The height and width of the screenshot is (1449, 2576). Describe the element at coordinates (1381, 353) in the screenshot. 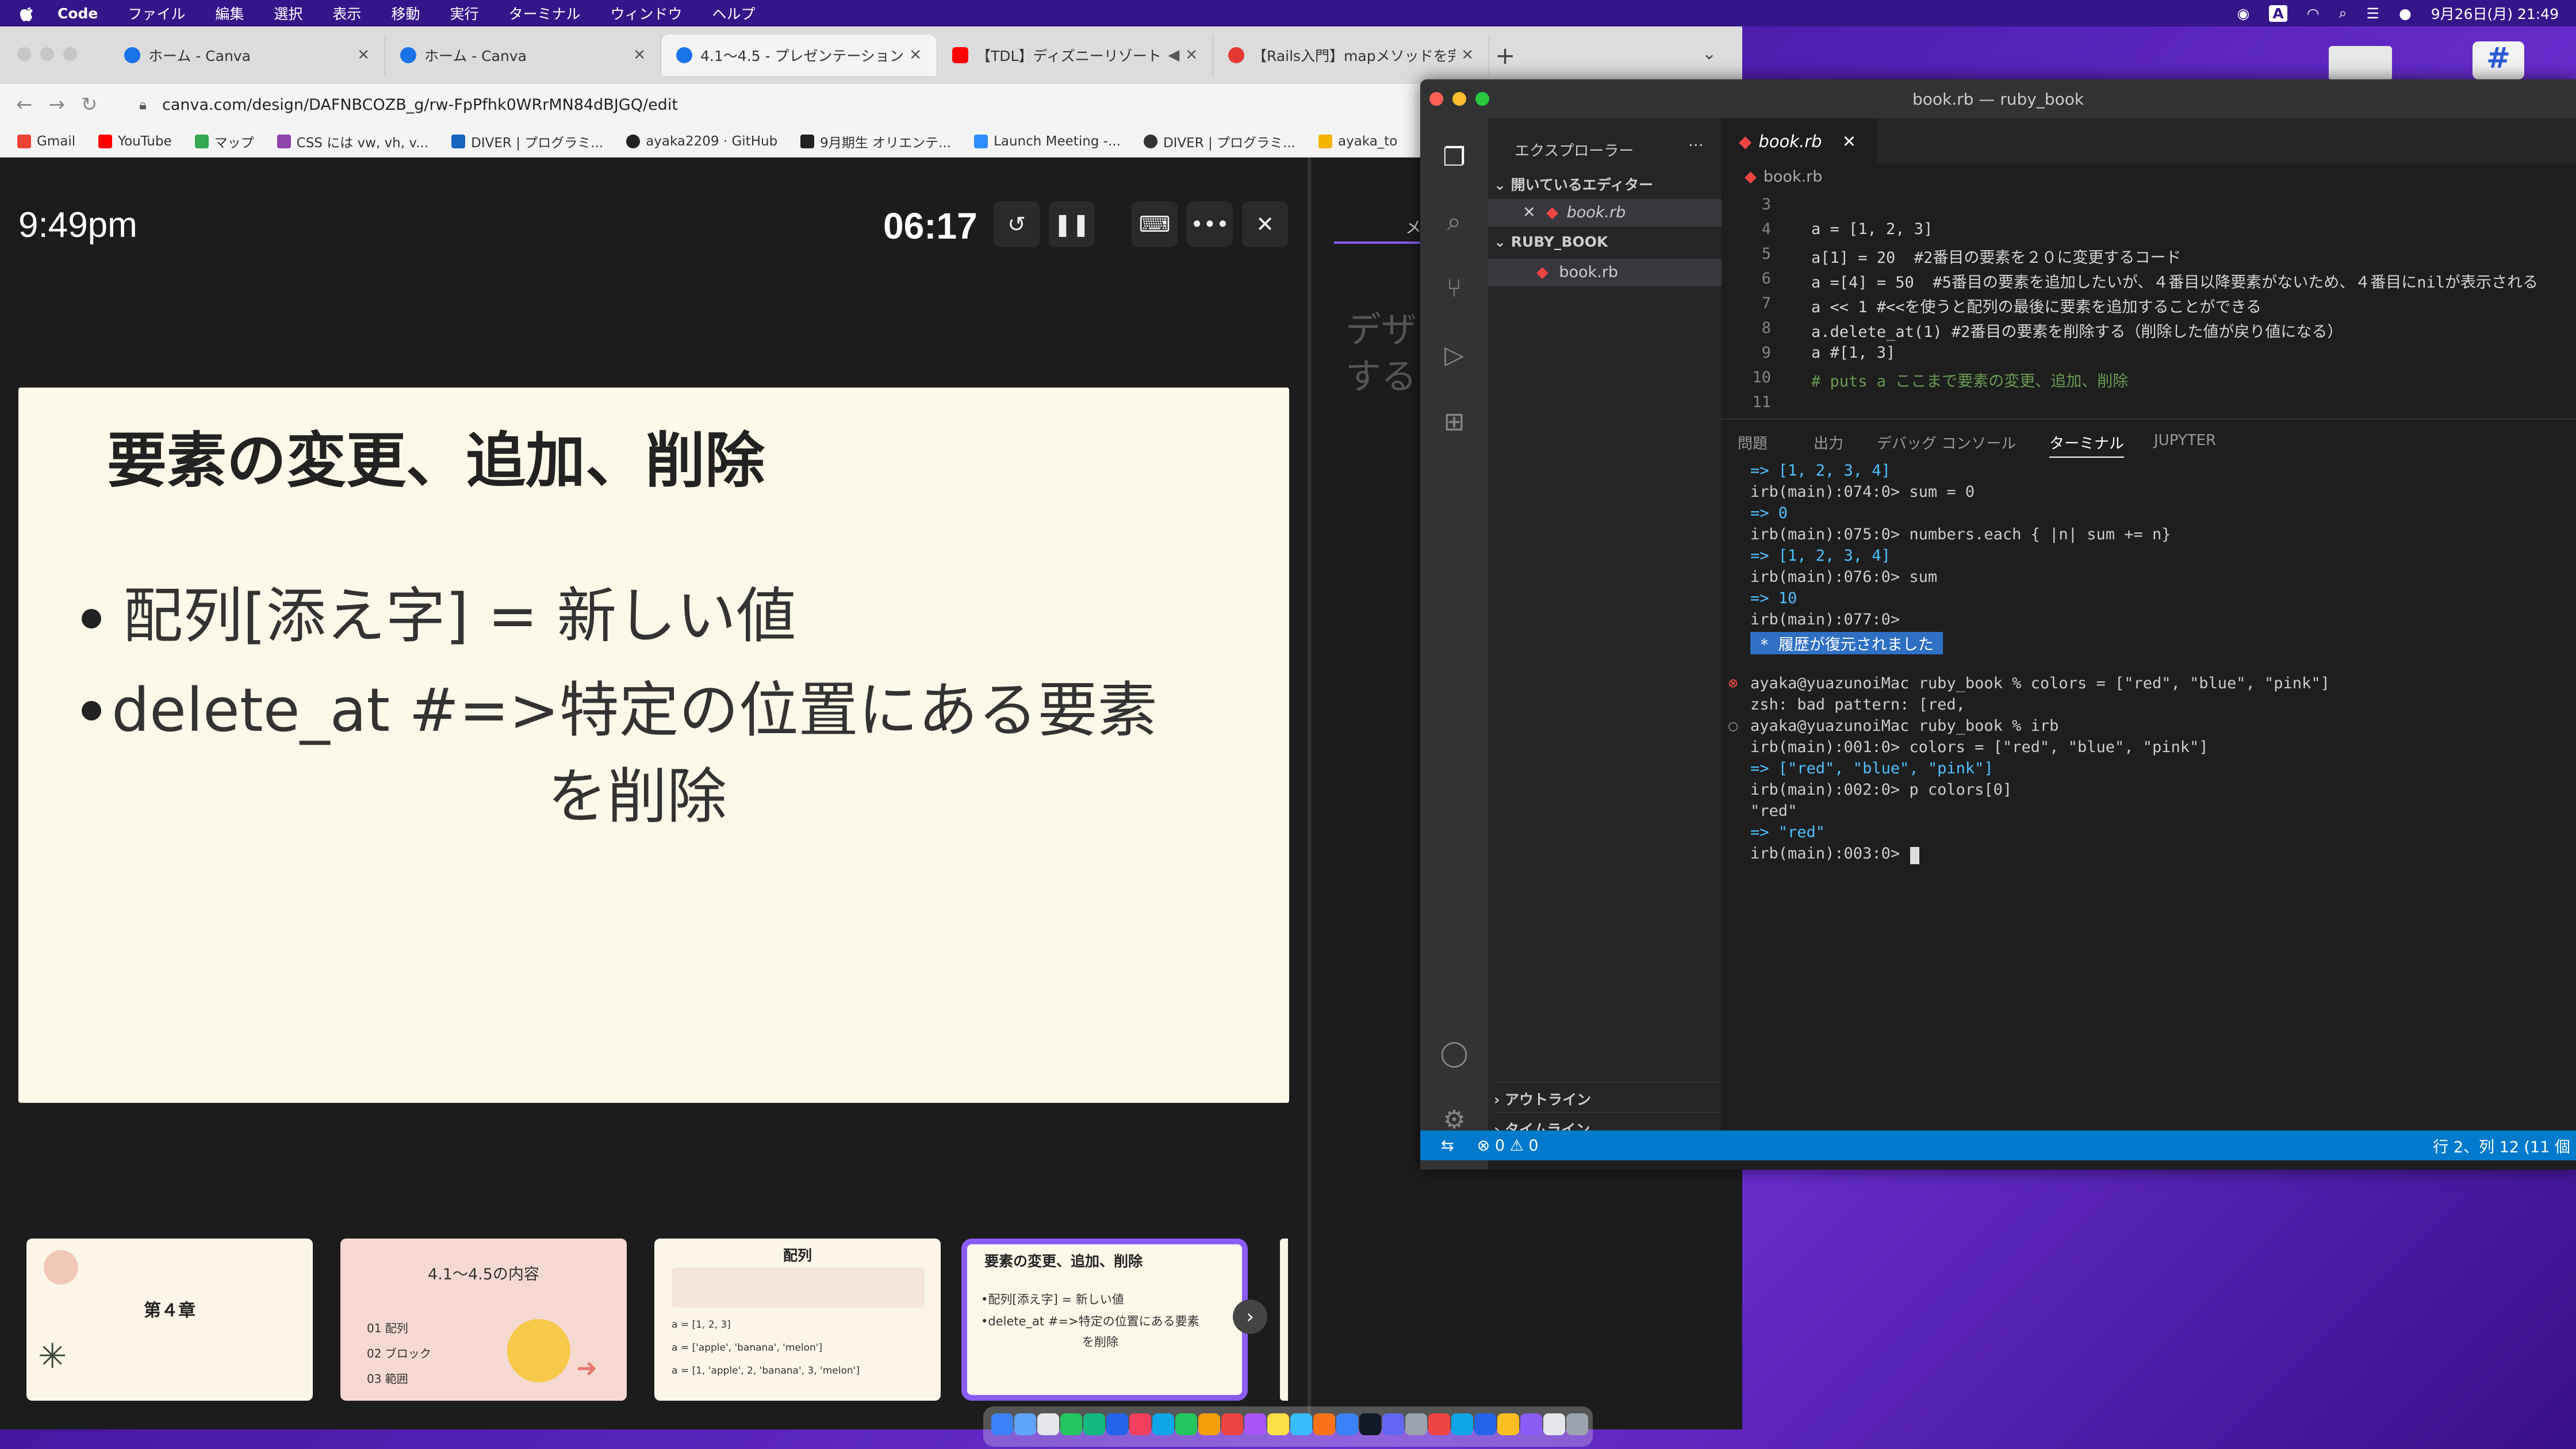

I see `notes-placeholder: デザ する` at that location.